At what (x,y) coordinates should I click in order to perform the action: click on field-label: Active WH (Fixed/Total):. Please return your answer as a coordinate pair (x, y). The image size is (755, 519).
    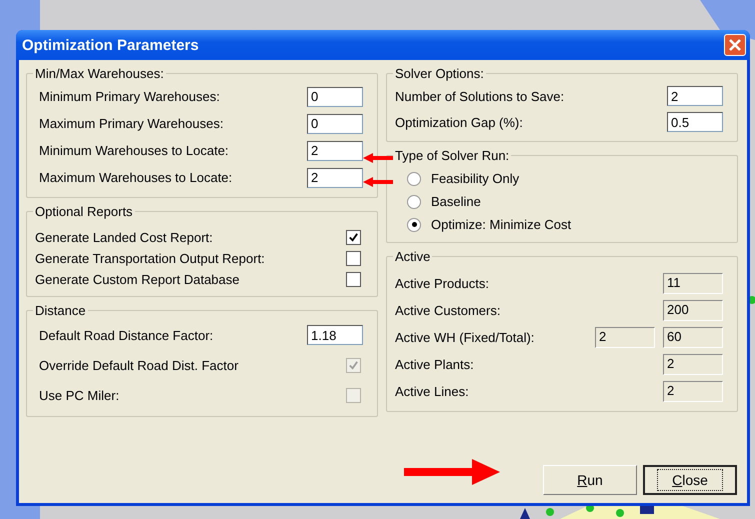
    Looking at the image, I should click on (464, 337).